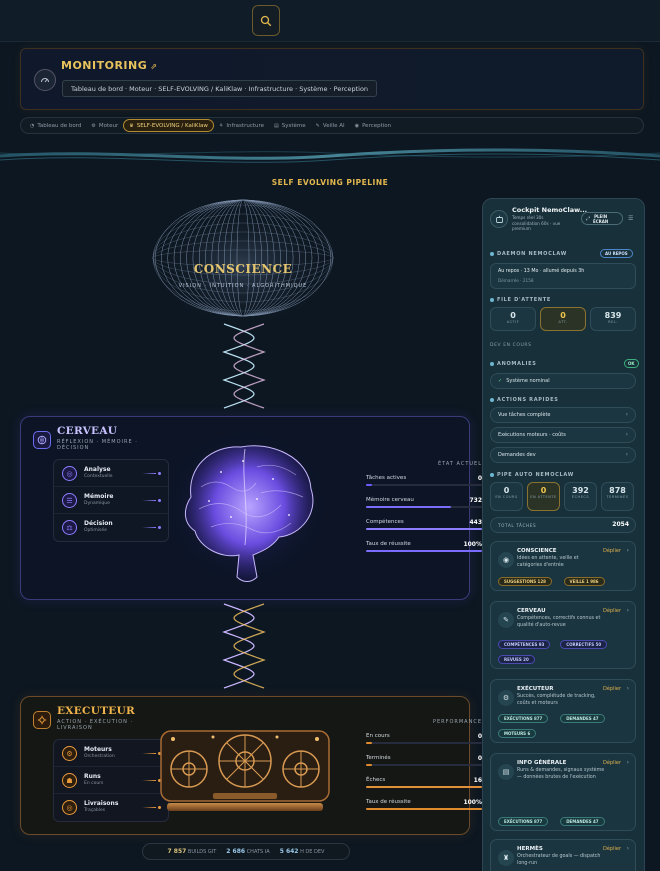 The width and height of the screenshot is (660, 871). Describe the element at coordinates (563, 455) in the screenshot. I see `quick-action: Demandes dev ›` at that location.